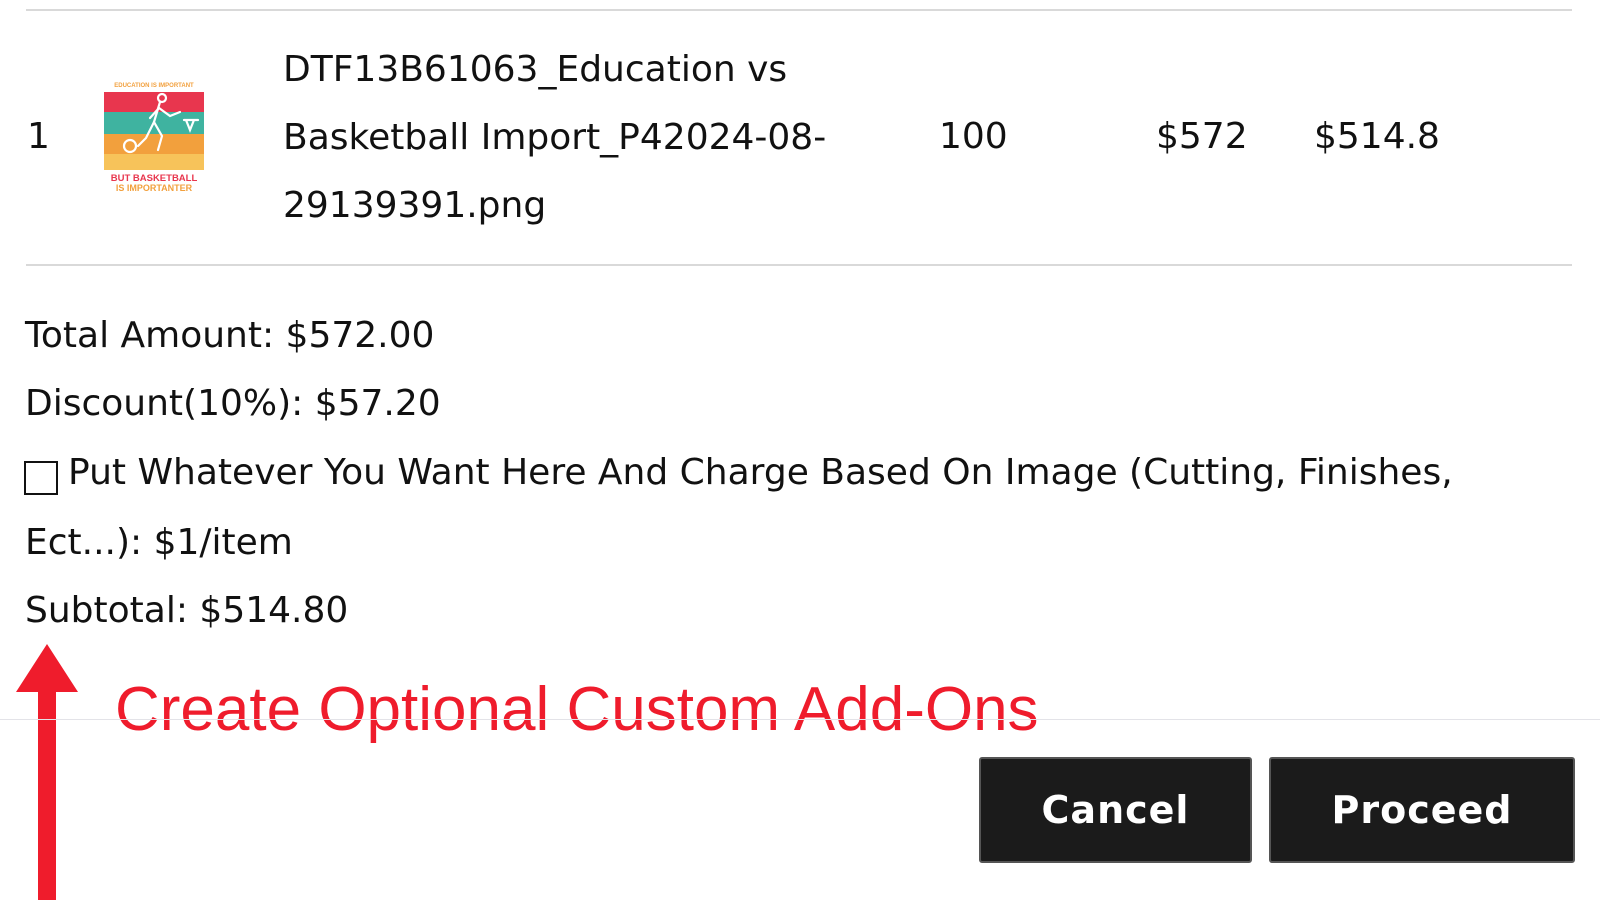 This screenshot has width=1600, height=900. What do you see at coordinates (577, 709) in the screenshot?
I see `annotation-text: Create Optional Custom Add-Ons` at bounding box center [577, 709].